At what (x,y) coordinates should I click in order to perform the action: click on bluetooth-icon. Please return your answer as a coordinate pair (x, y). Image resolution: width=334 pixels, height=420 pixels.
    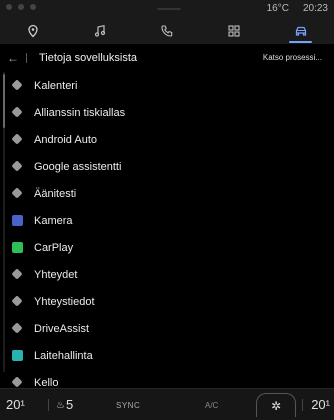
    Looking at the image, I should click on (21, 7).